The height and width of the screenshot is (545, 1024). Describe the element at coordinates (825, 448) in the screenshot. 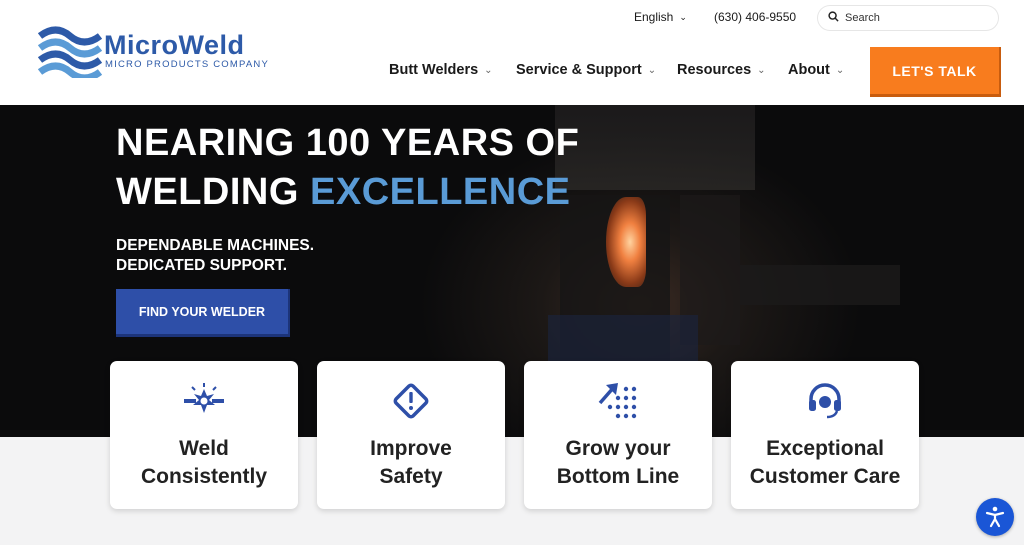

I see `card-title-line1: Exceptional` at that location.